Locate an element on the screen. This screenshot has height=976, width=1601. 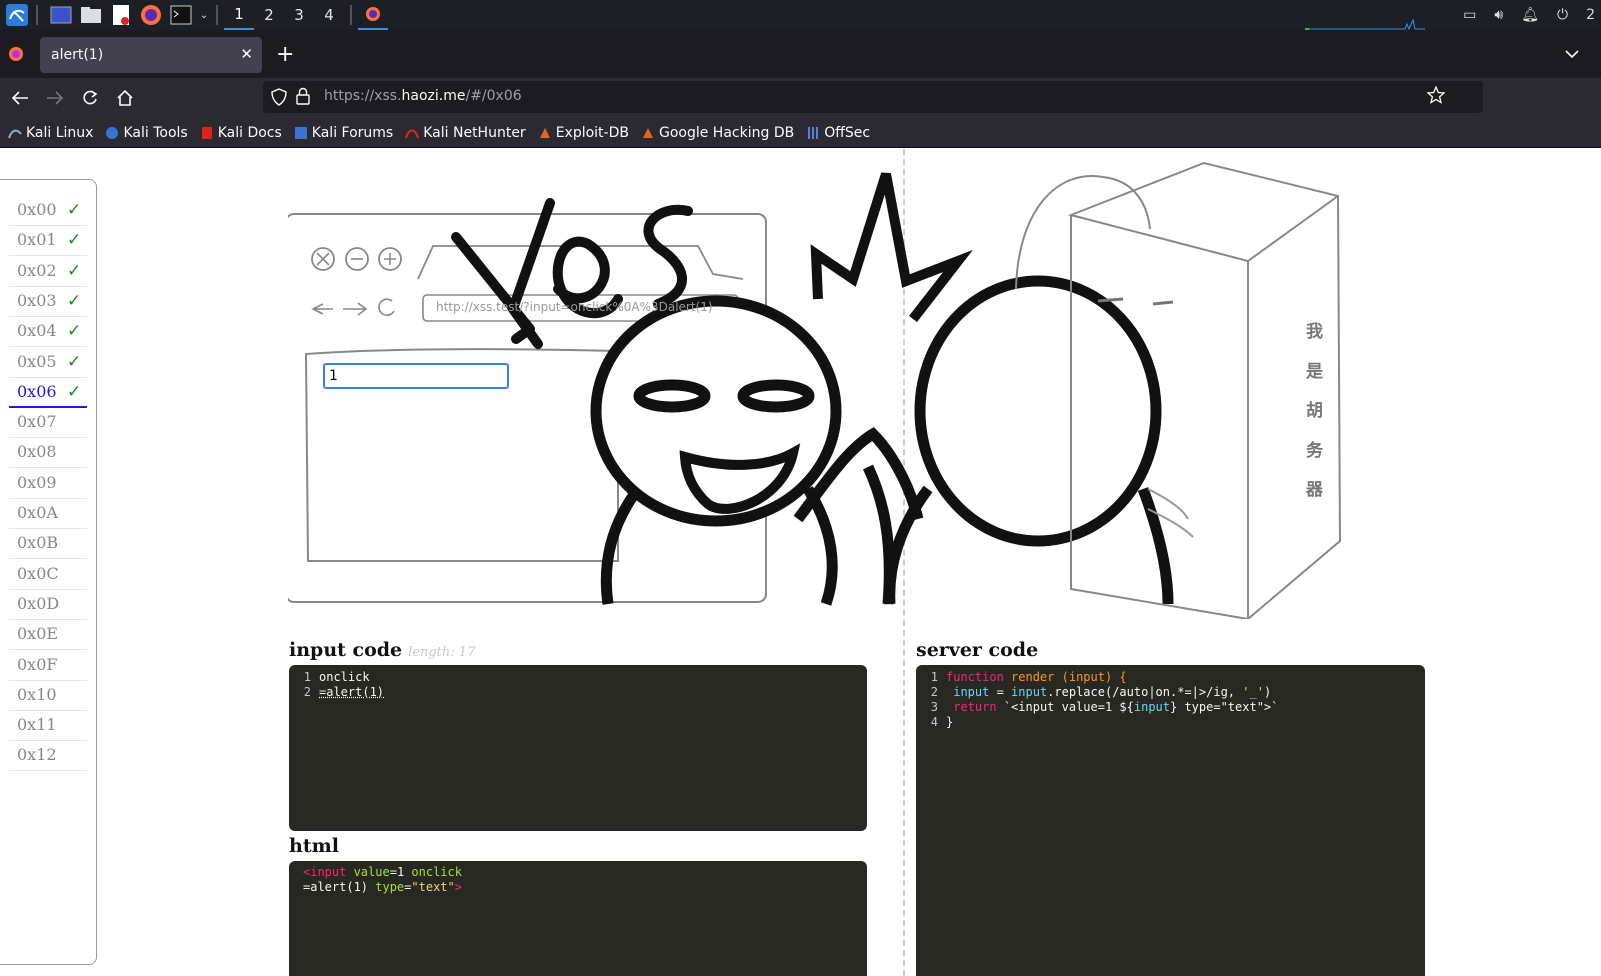
screen-icon: ▭ is located at coordinates (1469, 15).